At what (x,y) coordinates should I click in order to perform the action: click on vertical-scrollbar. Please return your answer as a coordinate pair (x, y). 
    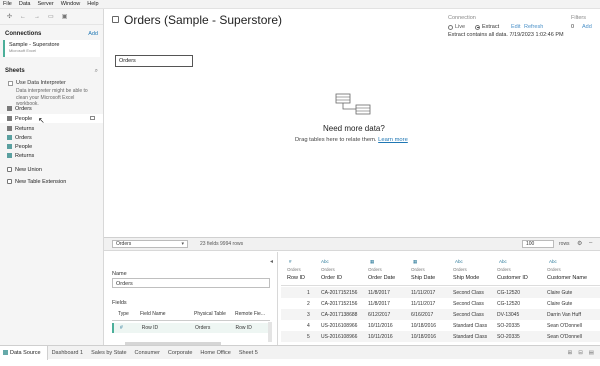
    Looking at the image, I should click on (270, 332).